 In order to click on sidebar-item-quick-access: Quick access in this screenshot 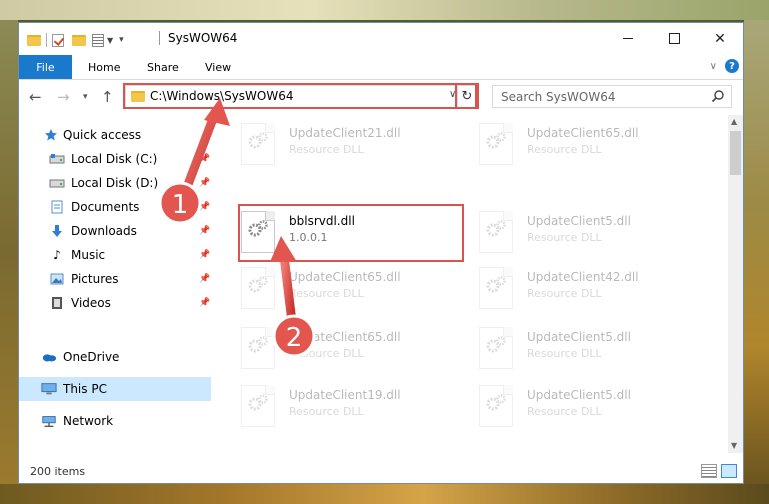, I will do `click(115, 135)`.